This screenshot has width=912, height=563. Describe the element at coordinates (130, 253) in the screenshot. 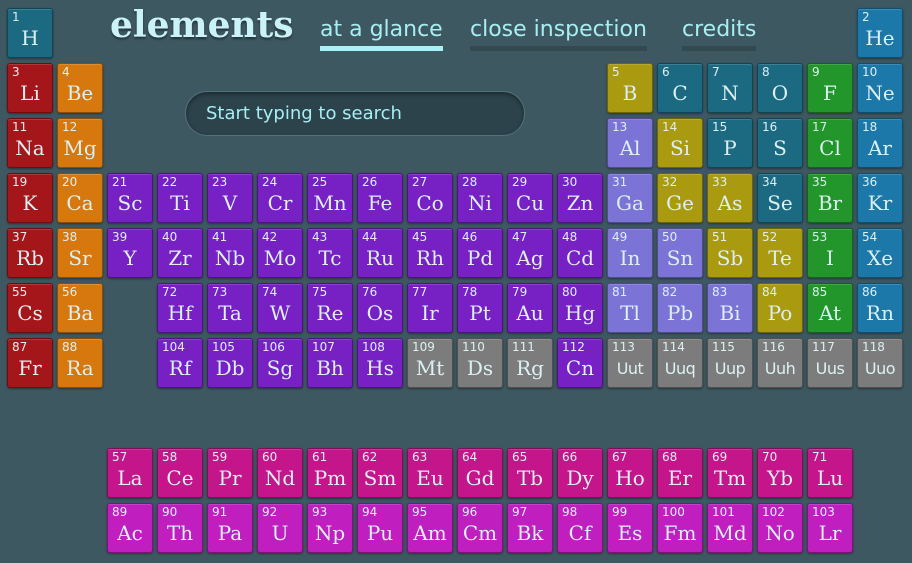

I see `element-tile-y: 39 Y` at that location.